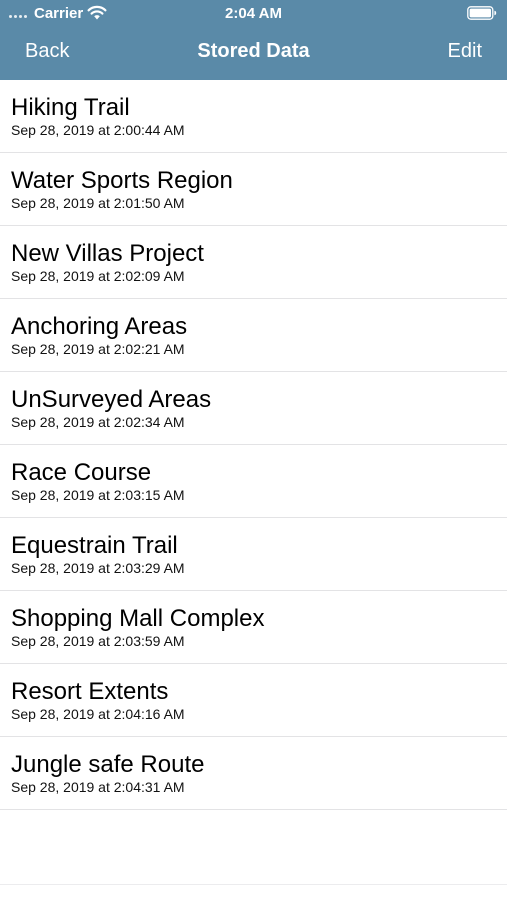 The height and width of the screenshot is (900, 507). What do you see at coordinates (90, 691) in the screenshot?
I see `item-title: Resort Extents` at bounding box center [90, 691].